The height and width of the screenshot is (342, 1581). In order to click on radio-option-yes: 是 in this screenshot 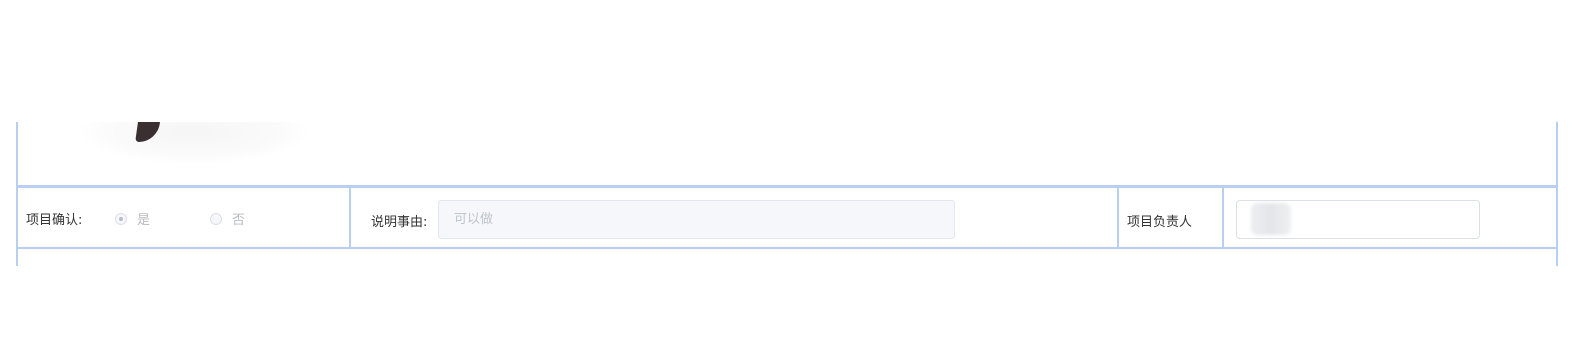, I will do `click(132, 218)`.